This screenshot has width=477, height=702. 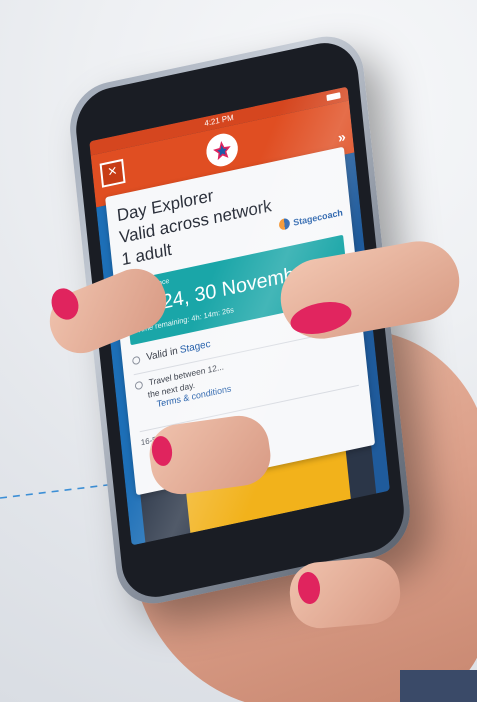 I want to click on stagecoach-logo-icon, so click(x=222, y=150).